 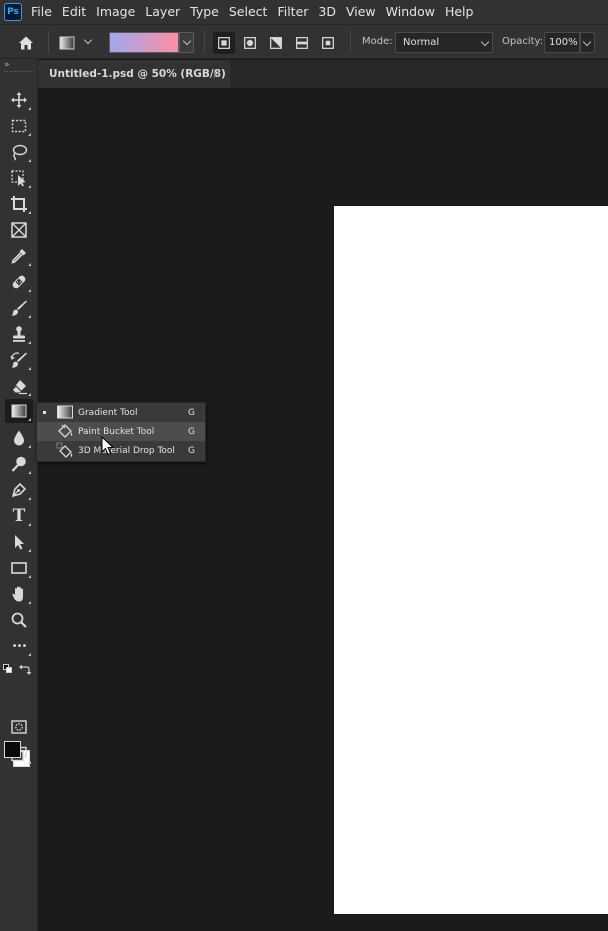 I want to click on document-tab: Untitled-1.psd @ 50% (RGB/8) ×, so click(x=134, y=74).